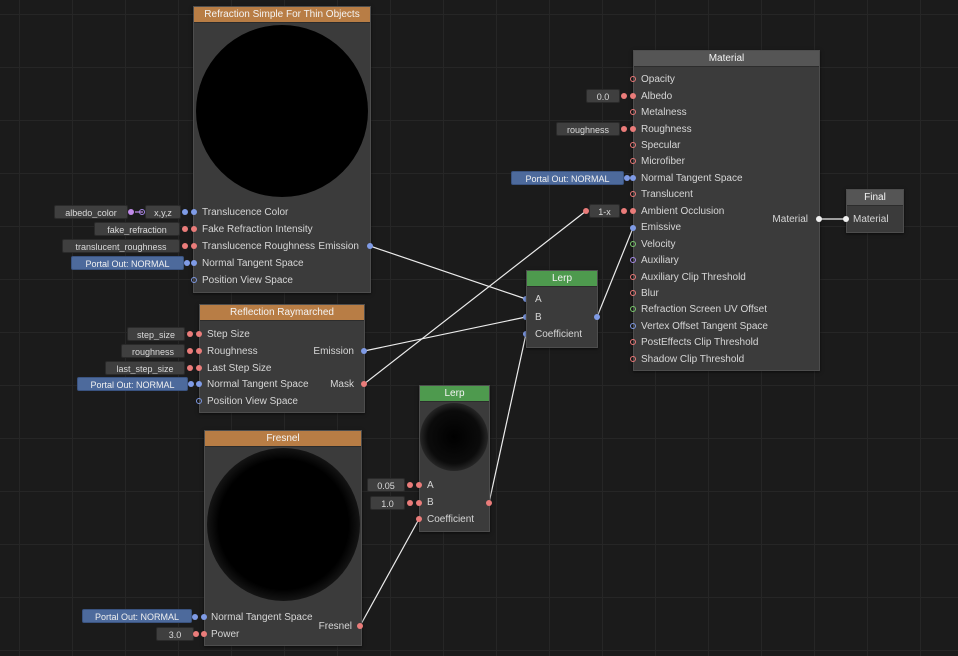  I want to click on albedo-color-chip: albedo_color, so click(91, 212).